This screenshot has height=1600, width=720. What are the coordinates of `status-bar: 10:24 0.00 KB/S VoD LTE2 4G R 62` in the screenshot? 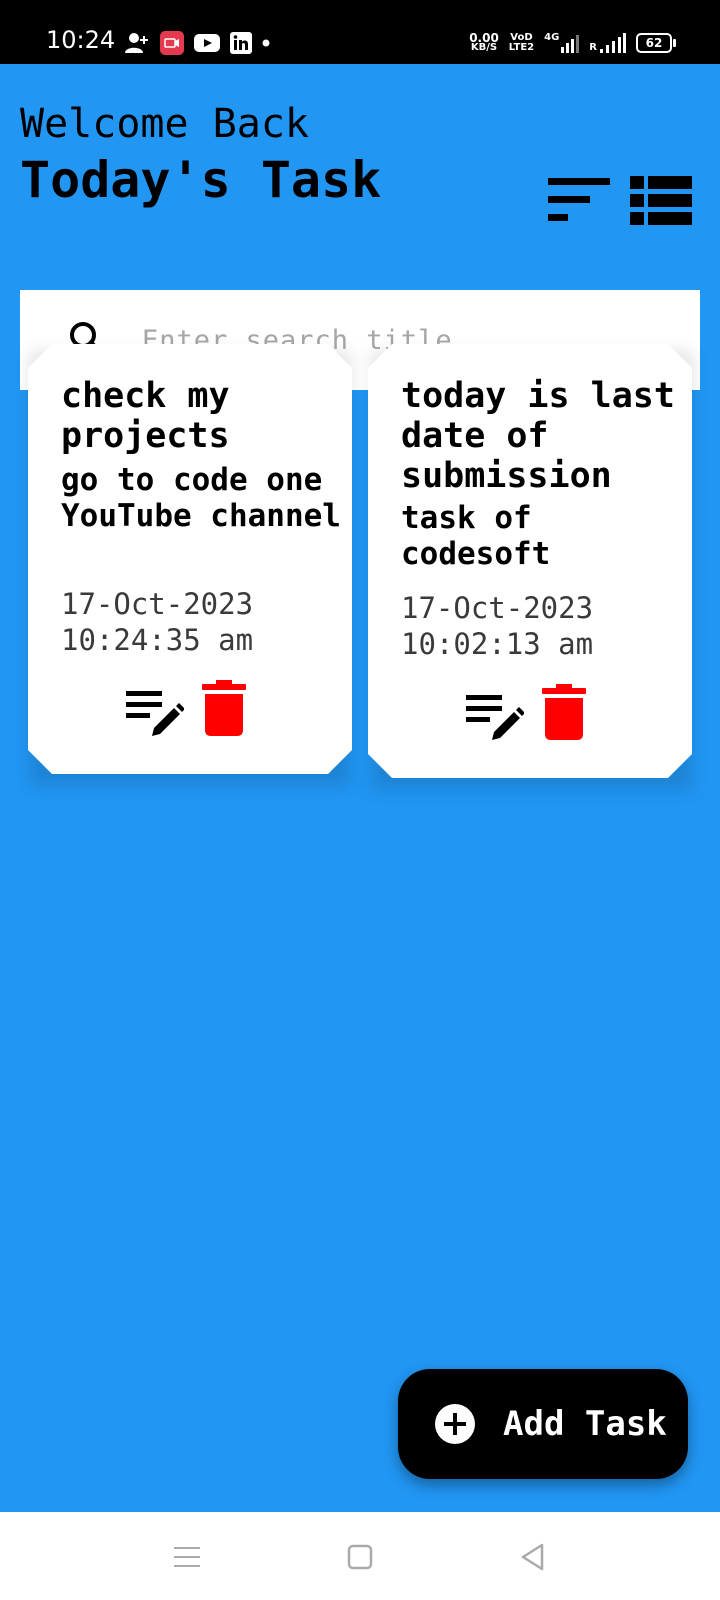 It's located at (360, 32).